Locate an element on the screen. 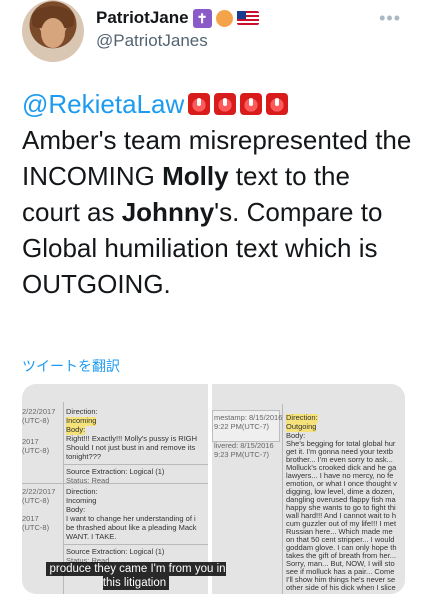  avatar is located at coordinates (53, 31).